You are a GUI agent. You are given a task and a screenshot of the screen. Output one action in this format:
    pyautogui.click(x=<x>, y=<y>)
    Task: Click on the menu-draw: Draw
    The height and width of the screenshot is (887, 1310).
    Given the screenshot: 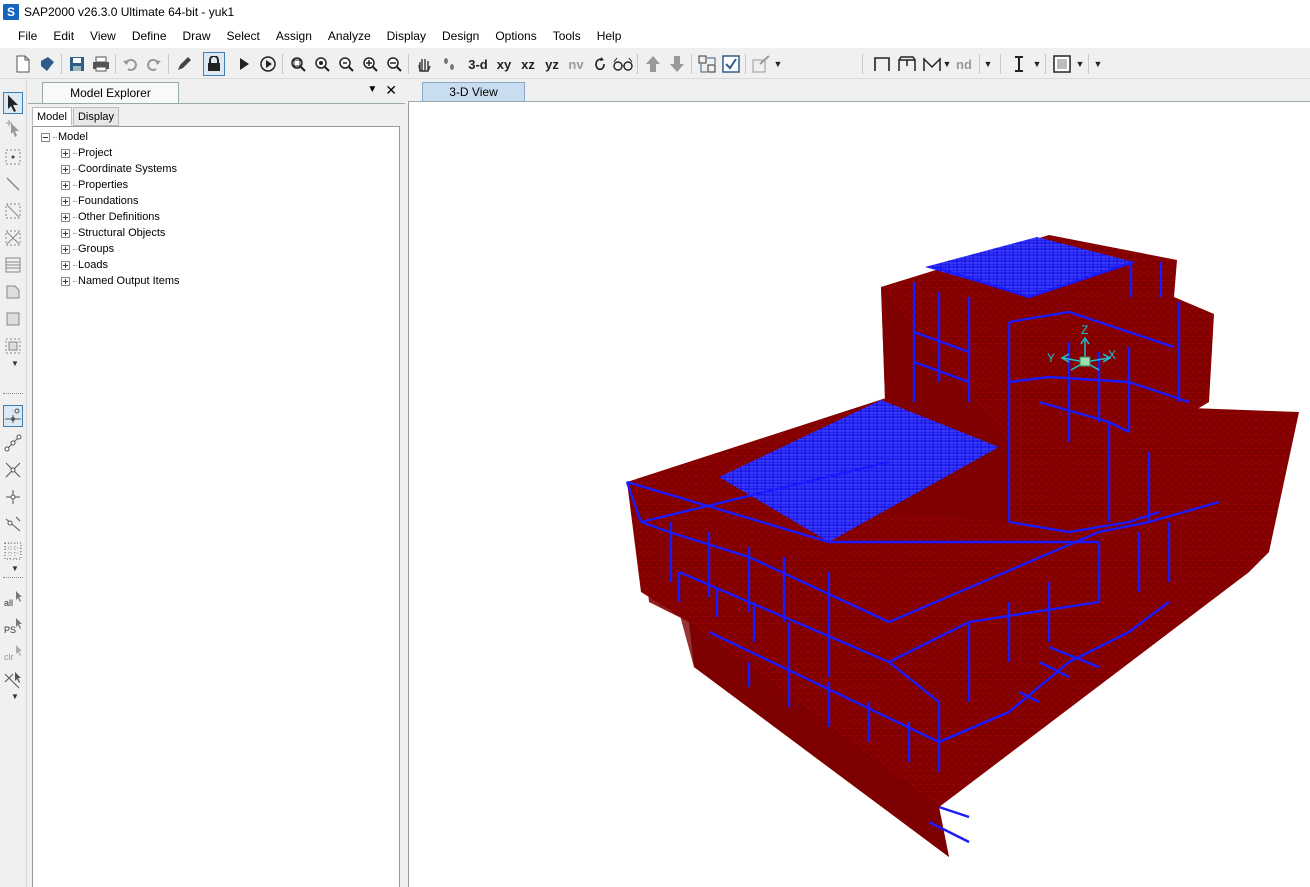 What is the action you would take?
    pyautogui.click(x=197, y=36)
    